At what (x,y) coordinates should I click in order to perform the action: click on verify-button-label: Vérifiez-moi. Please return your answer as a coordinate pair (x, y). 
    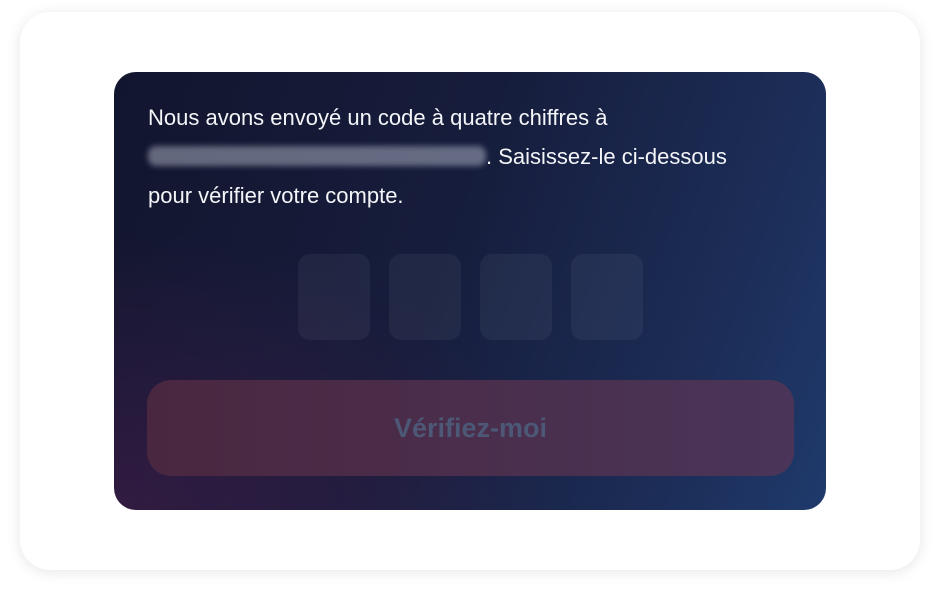
    Looking at the image, I should click on (470, 427).